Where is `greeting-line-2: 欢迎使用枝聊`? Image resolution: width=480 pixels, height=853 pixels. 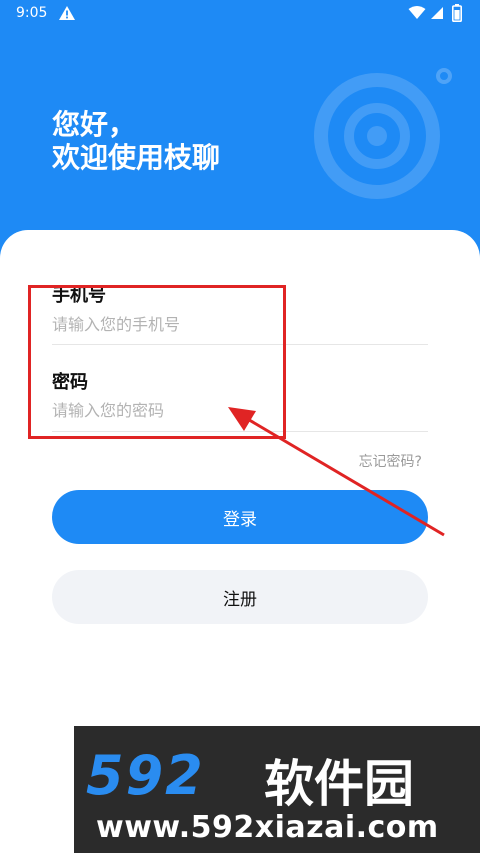
greeting-line-2: 欢迎使用枝聊 is located at coordinates (136, 157).